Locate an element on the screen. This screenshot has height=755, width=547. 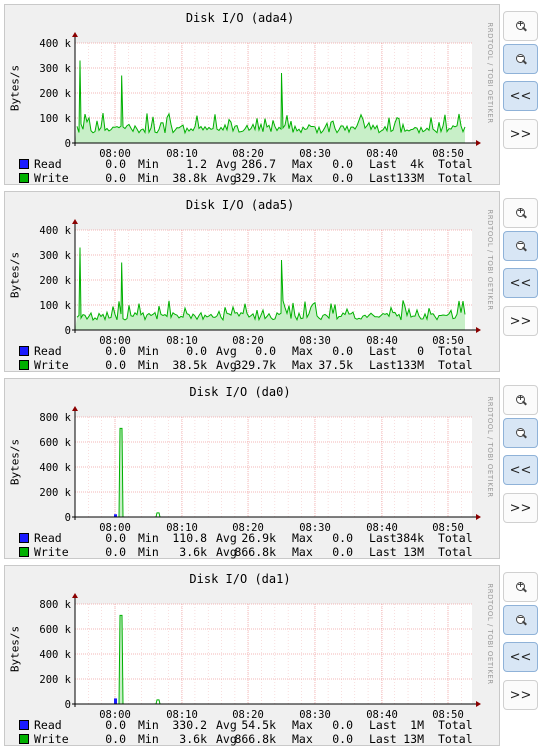
y-tick-label: 0 is located at coordinates (68, 144).